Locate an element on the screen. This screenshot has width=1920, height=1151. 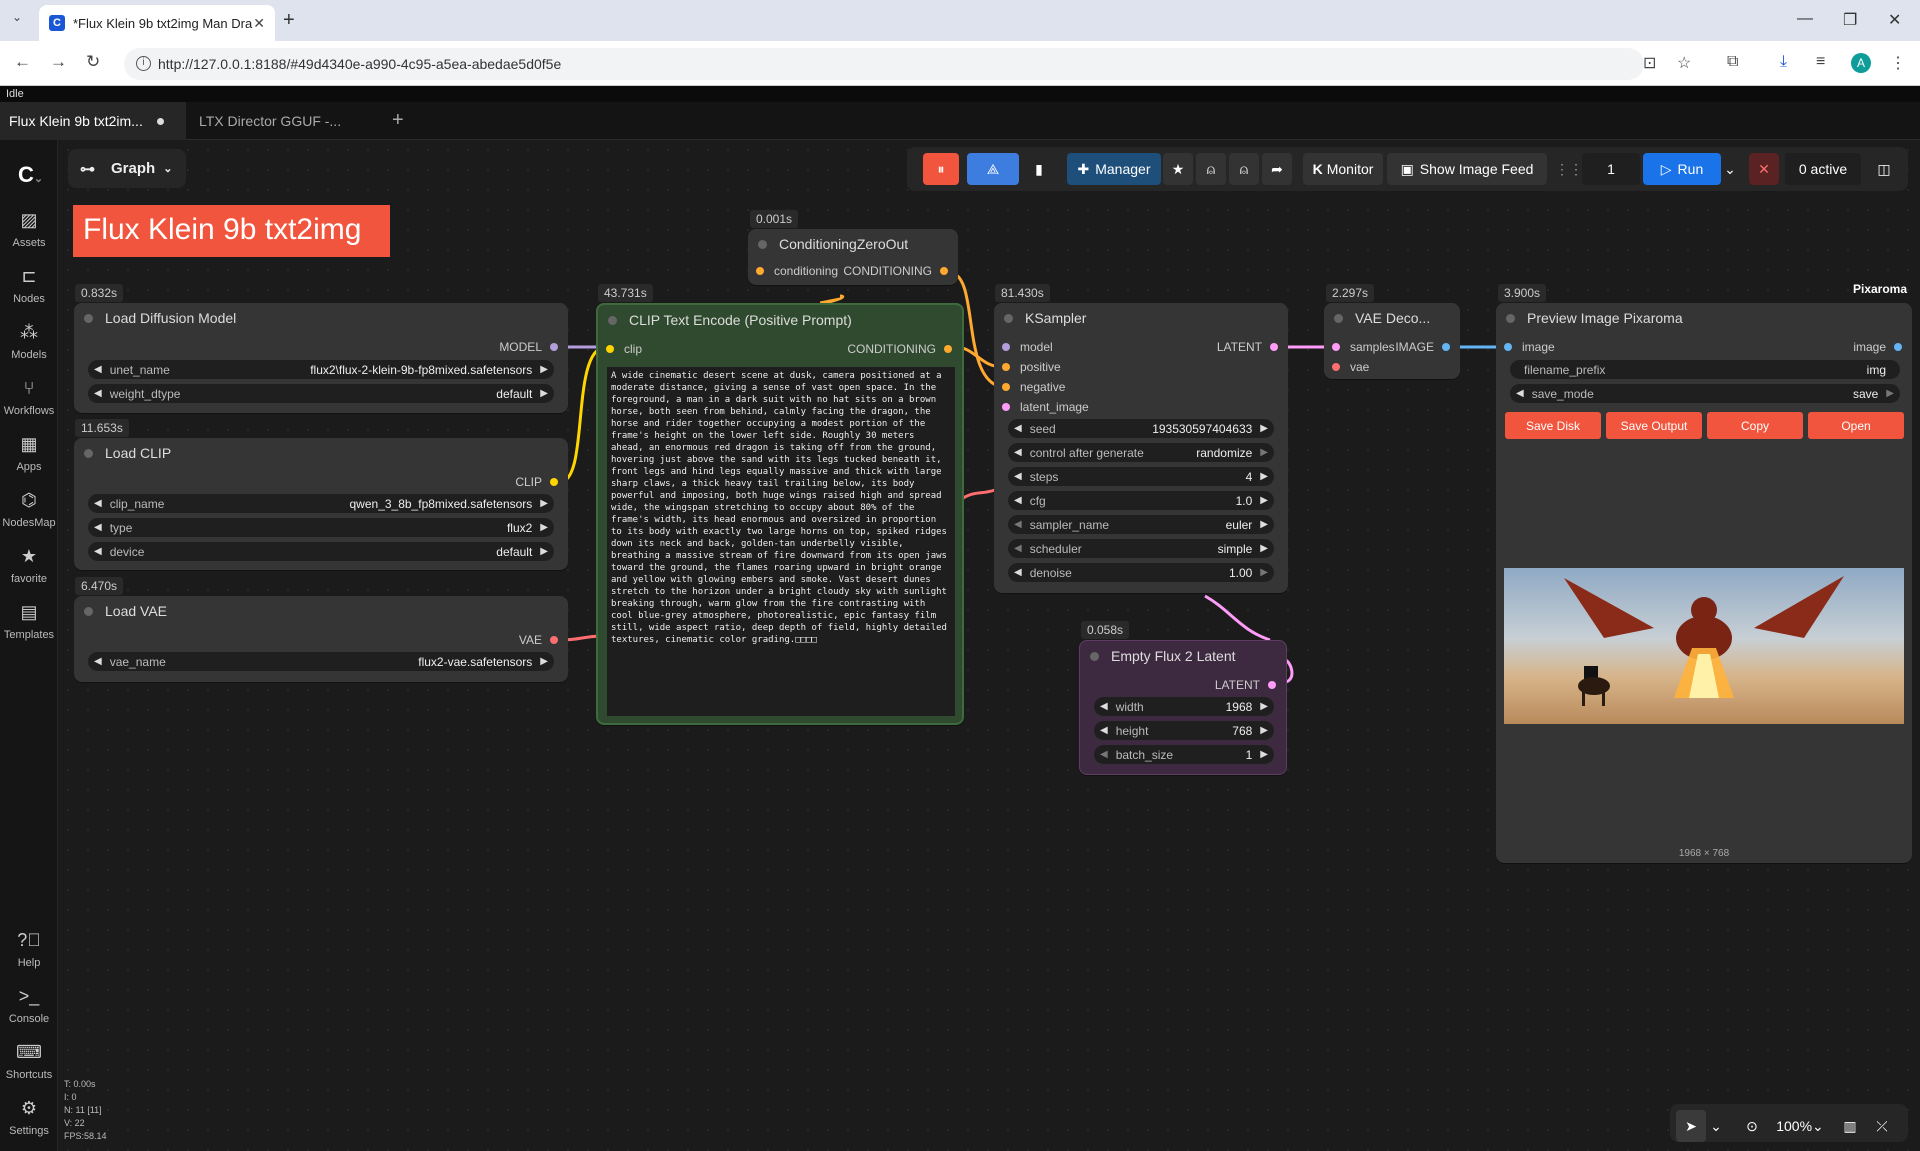
show-image-feed-button: ▣ Show Image Feed is located at coordinates (1467, 169).